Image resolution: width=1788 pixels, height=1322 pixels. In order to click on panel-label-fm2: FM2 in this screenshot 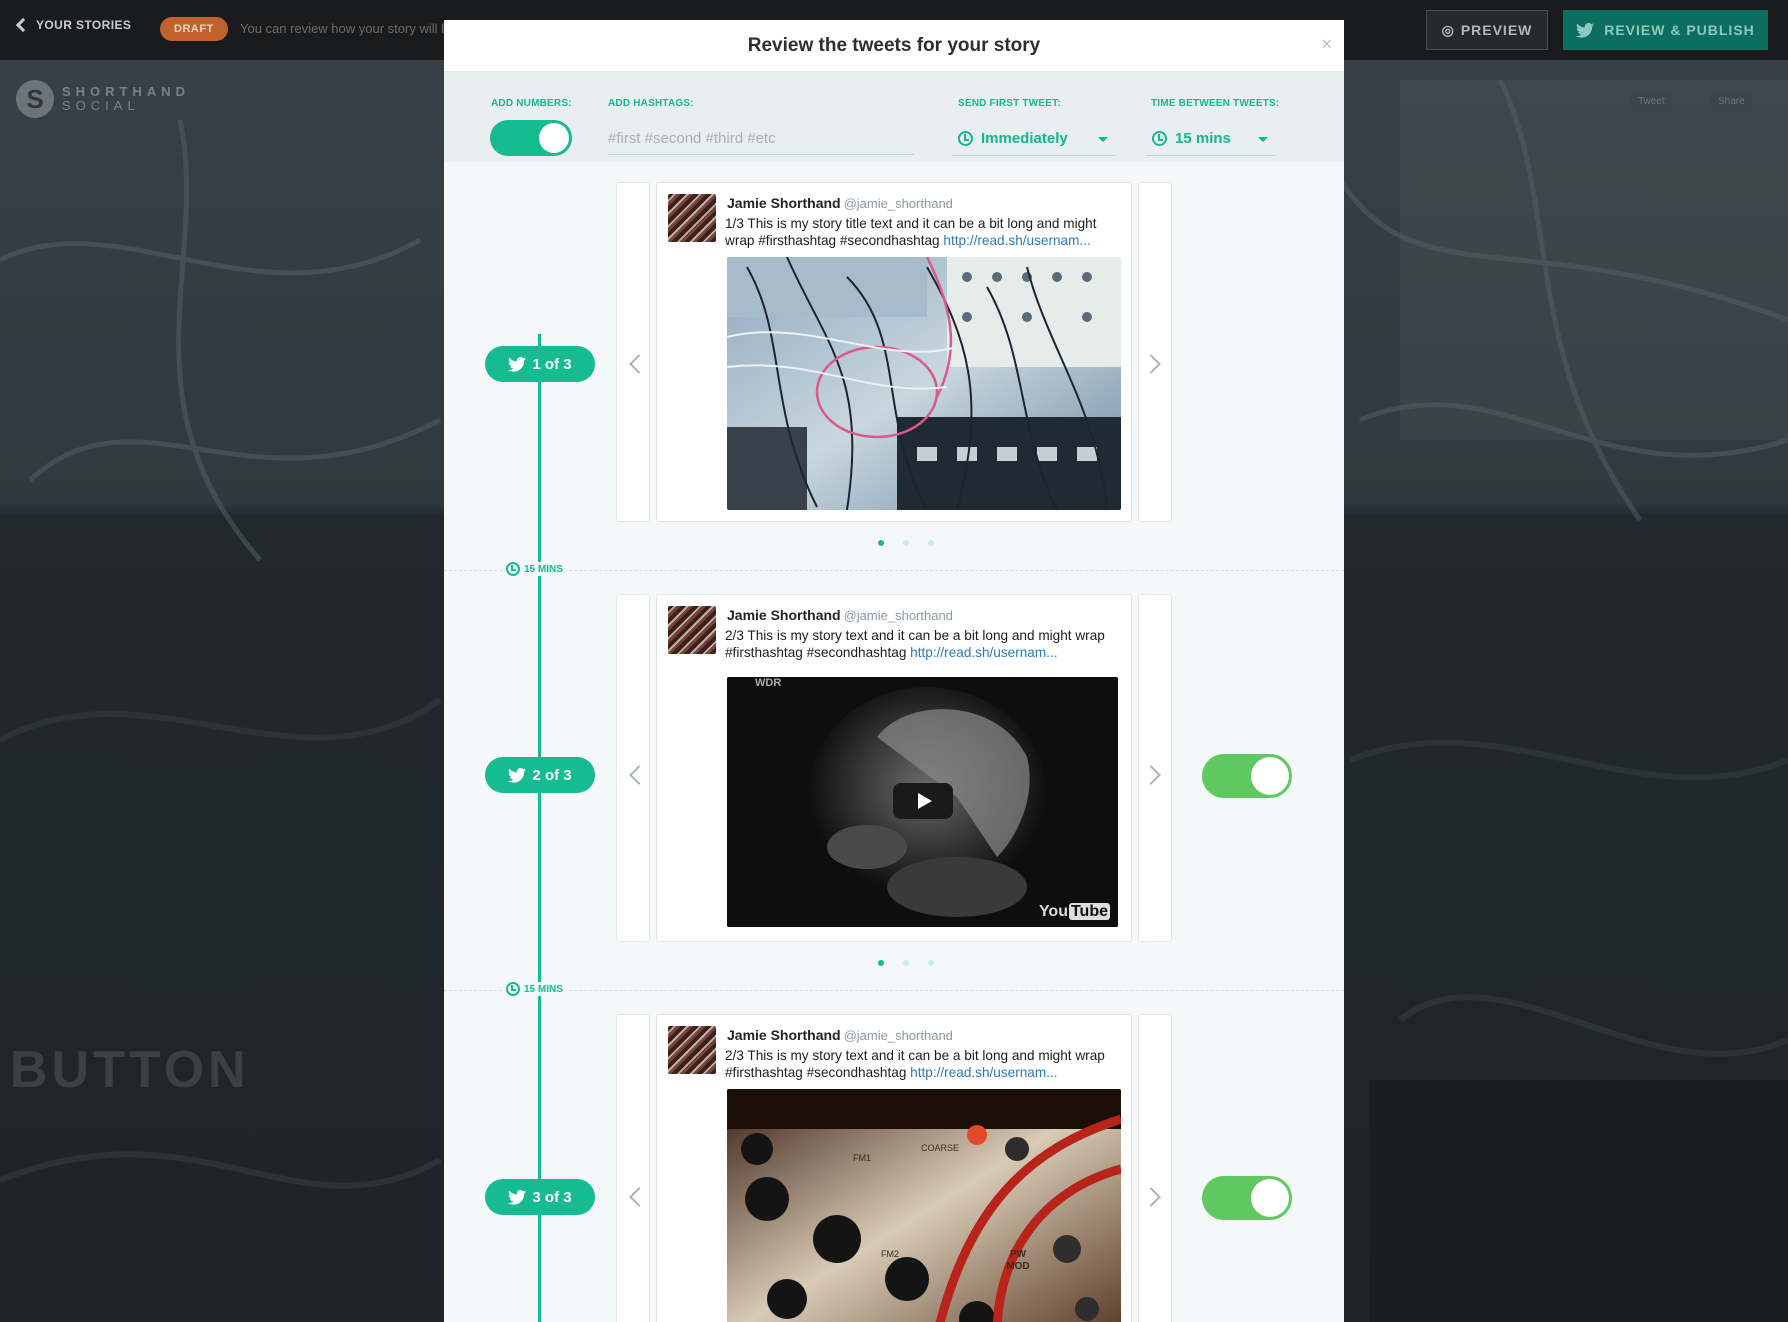, I will do `click(890, 1254)`.